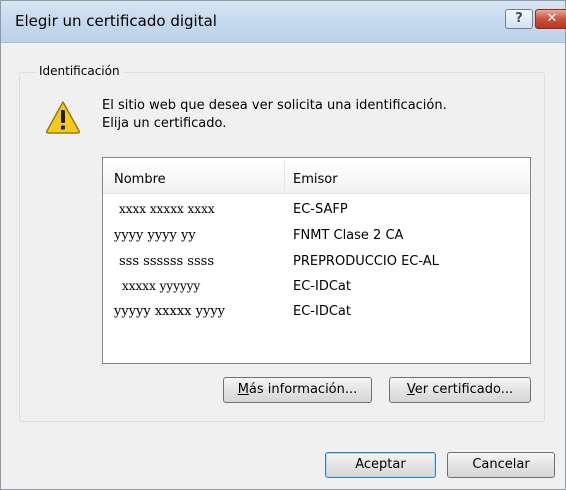 The height and width of the screenshot is (490, 566). Describe the element at coordinates (320, 209) in the screenshot. I see `certificate-issuer: EC-SAFP` at that location.